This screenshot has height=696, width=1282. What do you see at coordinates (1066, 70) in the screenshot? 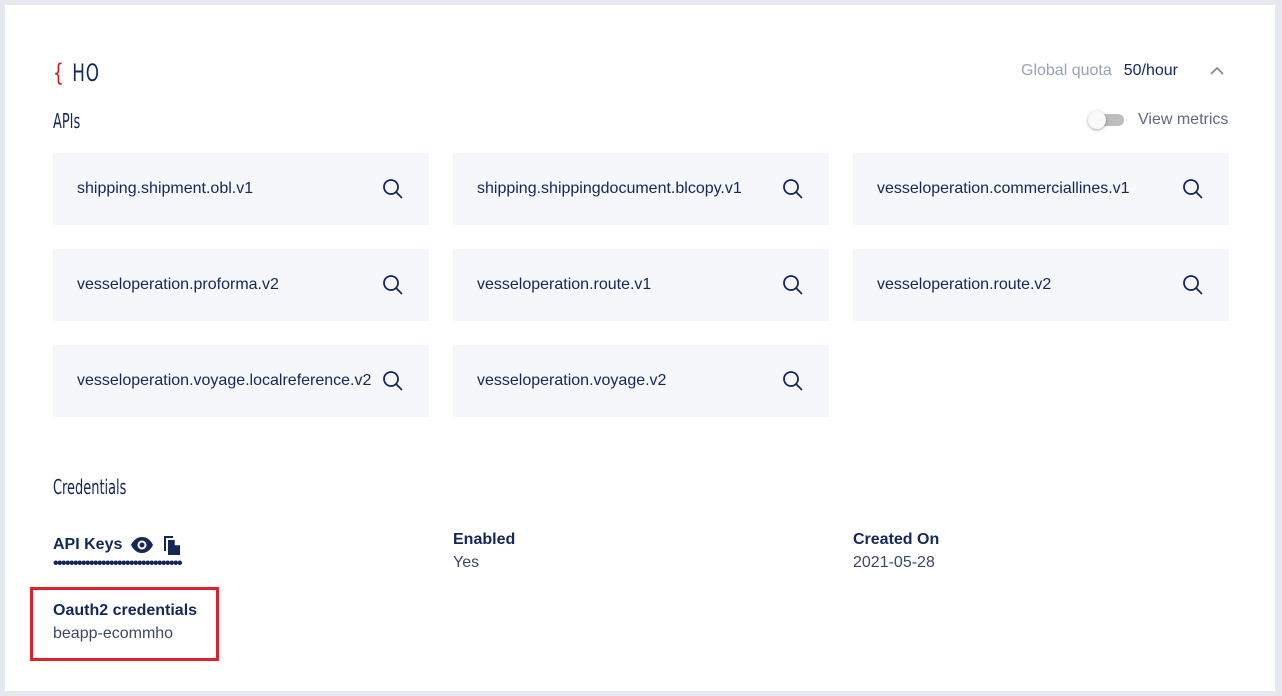
I see `global-quota-label: Global quota` at bounding box center [1066, 70].